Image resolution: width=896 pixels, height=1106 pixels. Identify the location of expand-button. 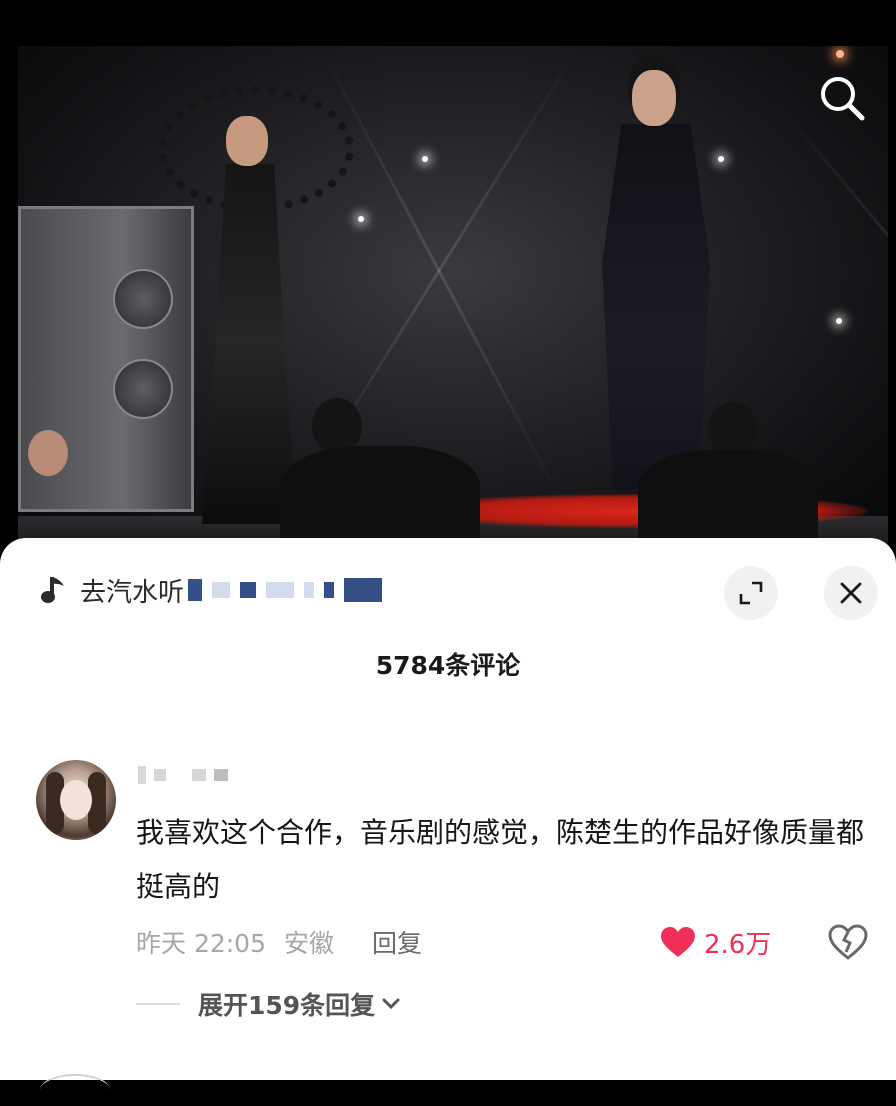
(751, 593).